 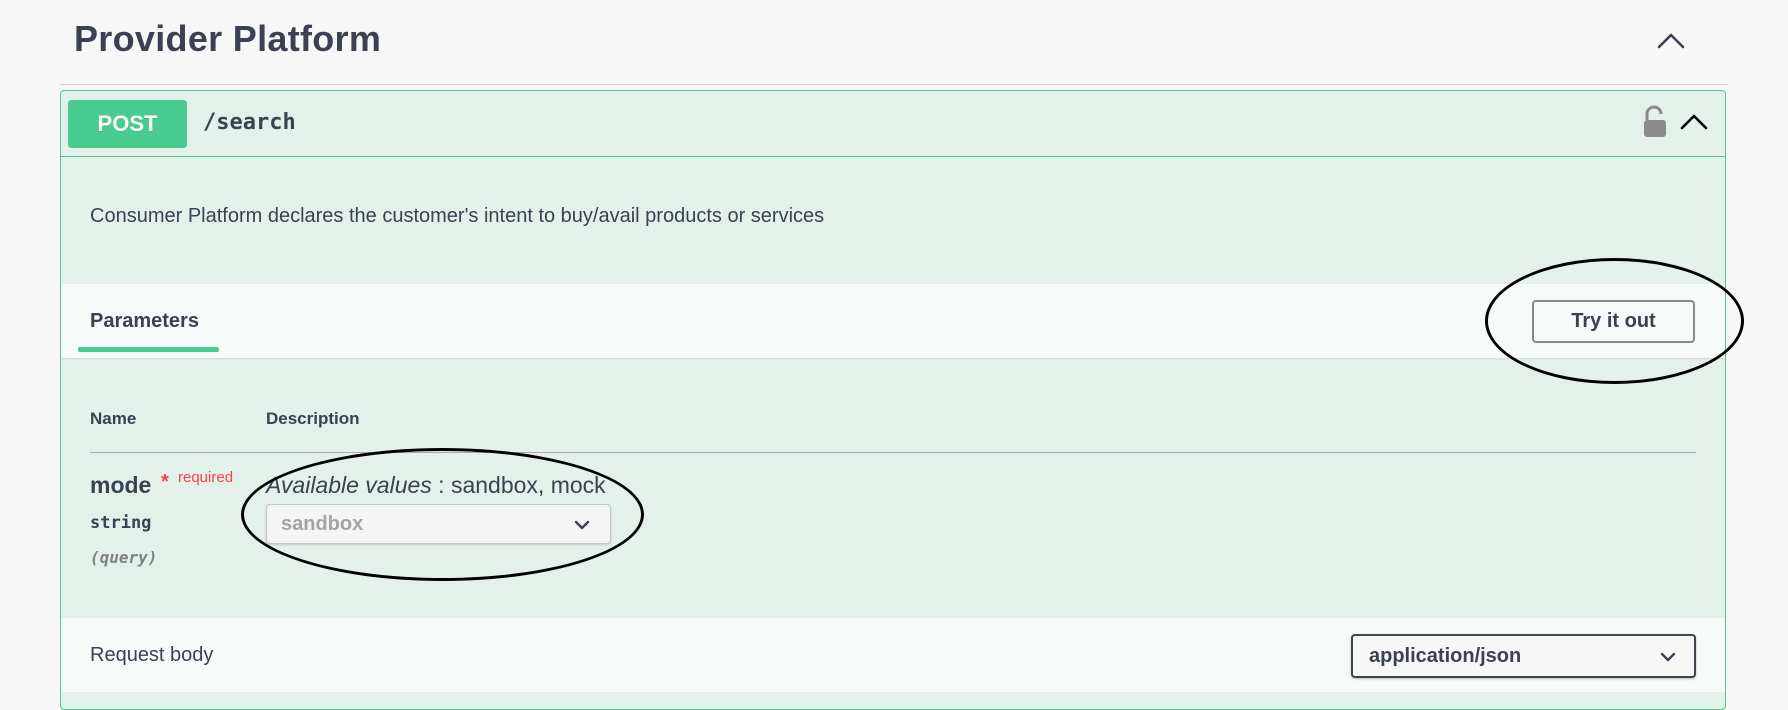 What do you see at coordinates (1613, 321) in the screenshot?
I see `try-it-out-button: Try it out` at bounding box center [1613, 321].